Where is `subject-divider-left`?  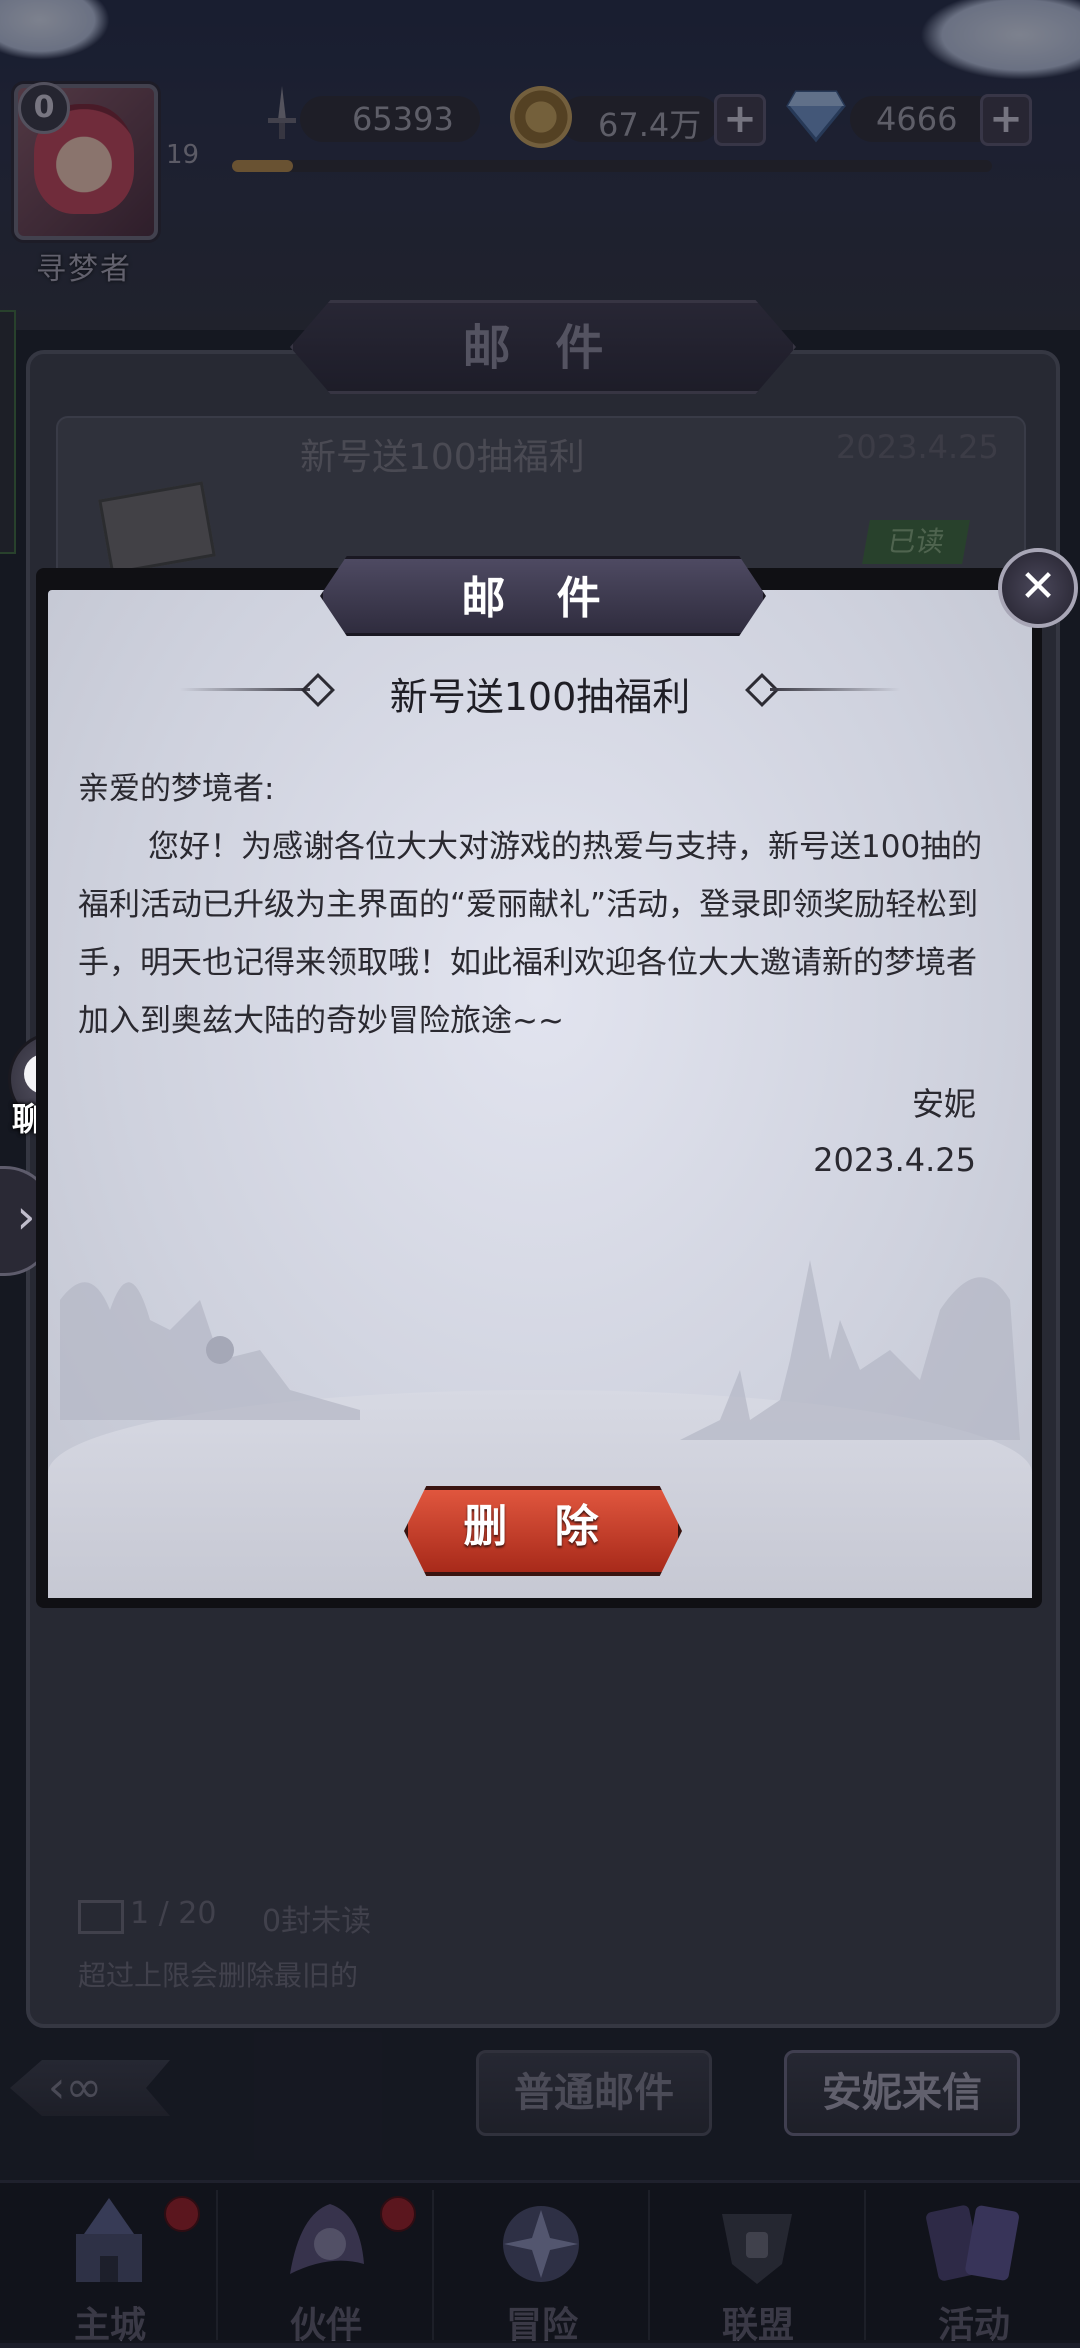
subject-divider-left is located at coordinates (245, 689).